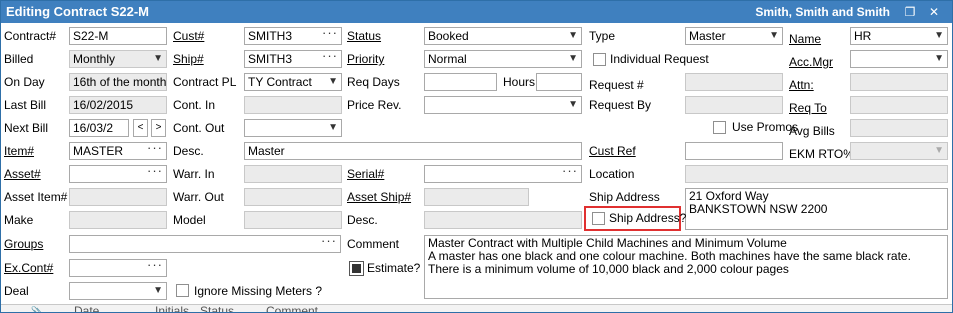  I want to click on onday-input: 16th of the month, so click(118, 82).